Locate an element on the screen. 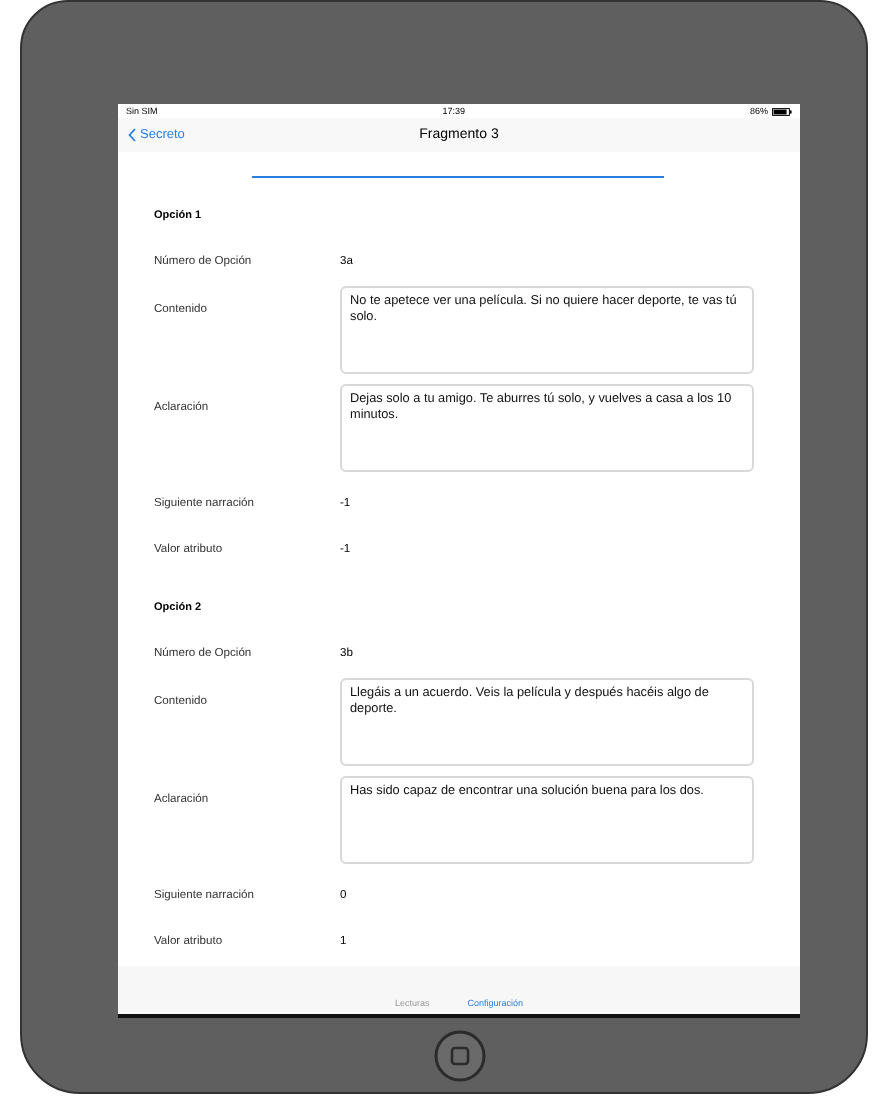 Image resolution: width=888 pixels, height=1120 pixels. battery-icon is located at coordinates (781, 111).